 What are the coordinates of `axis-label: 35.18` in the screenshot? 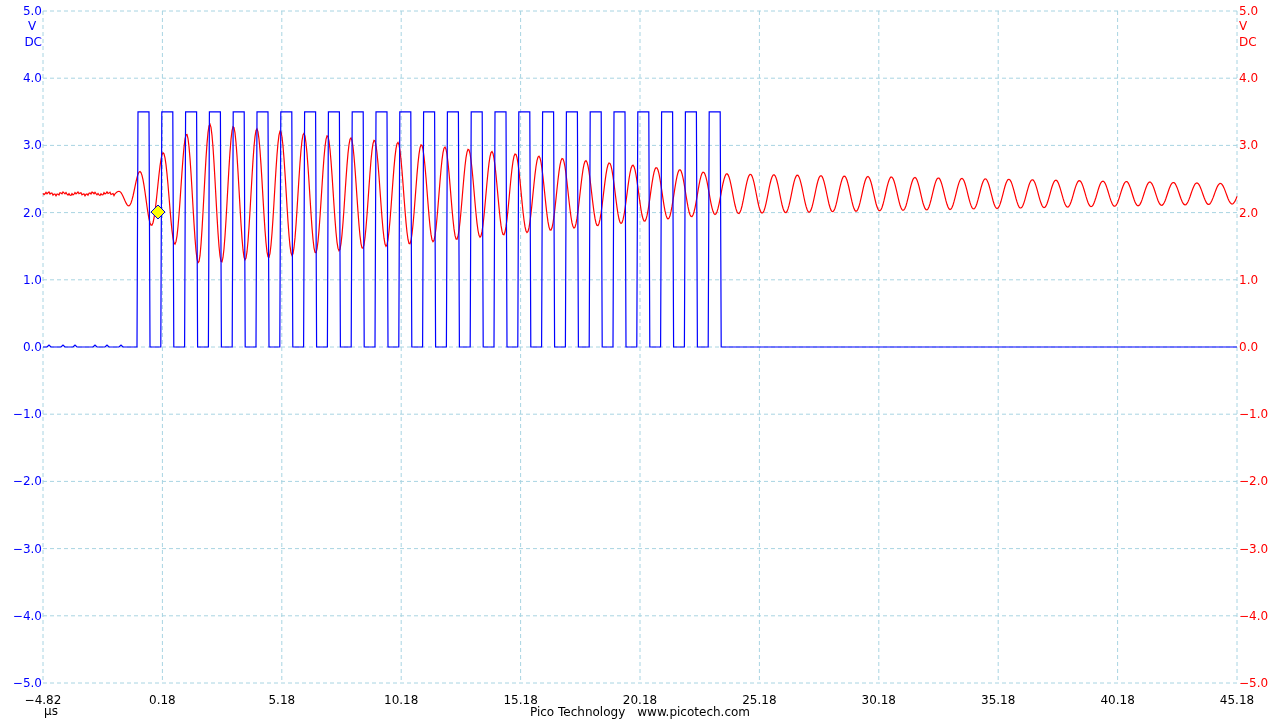 It's located at (998, 700).